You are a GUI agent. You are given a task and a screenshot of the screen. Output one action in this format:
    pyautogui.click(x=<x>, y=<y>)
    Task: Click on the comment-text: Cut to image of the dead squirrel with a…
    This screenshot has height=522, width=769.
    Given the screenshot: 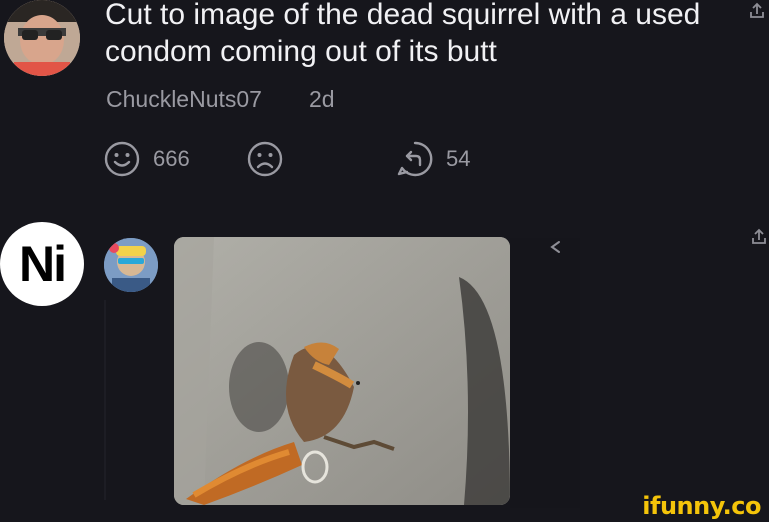 What is the action you would take?
    pyautogui.click(x=403, y=34)
    